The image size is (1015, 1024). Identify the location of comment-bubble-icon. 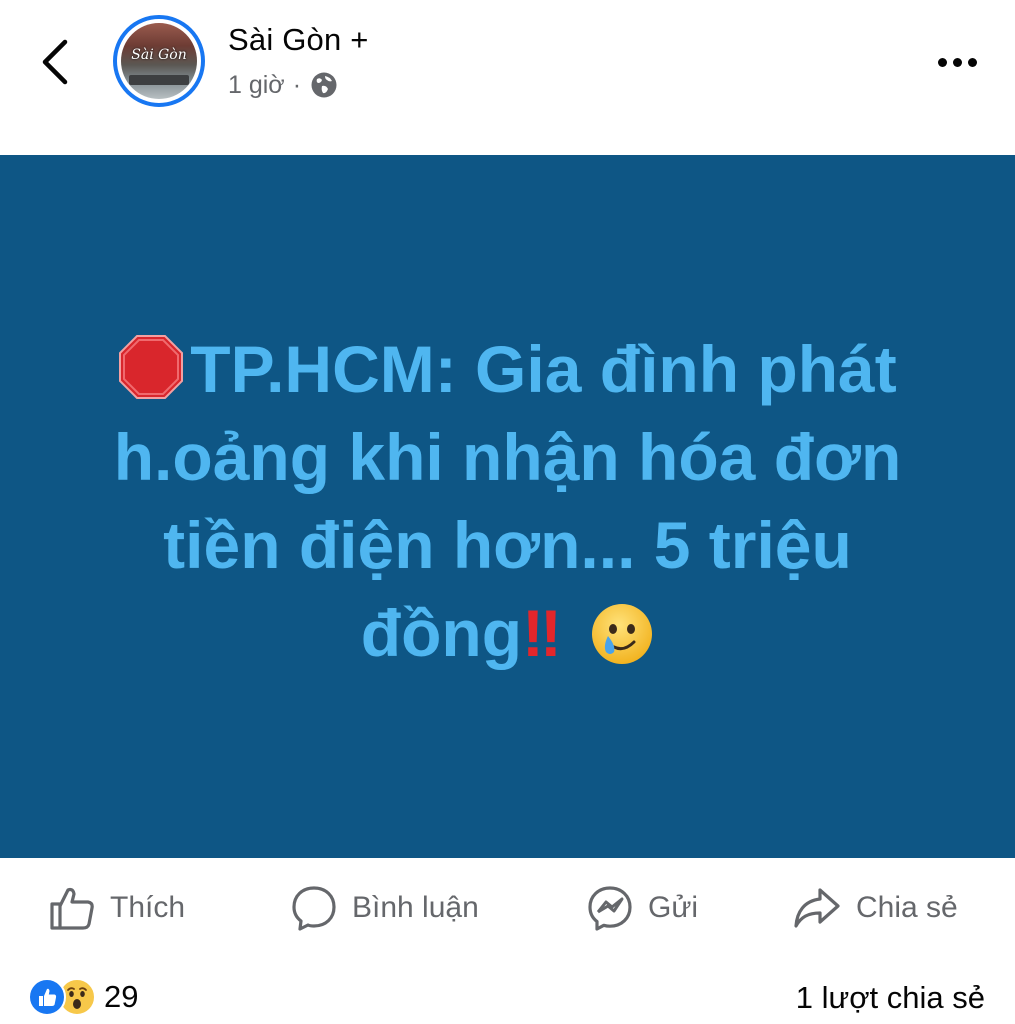
(314, 908).